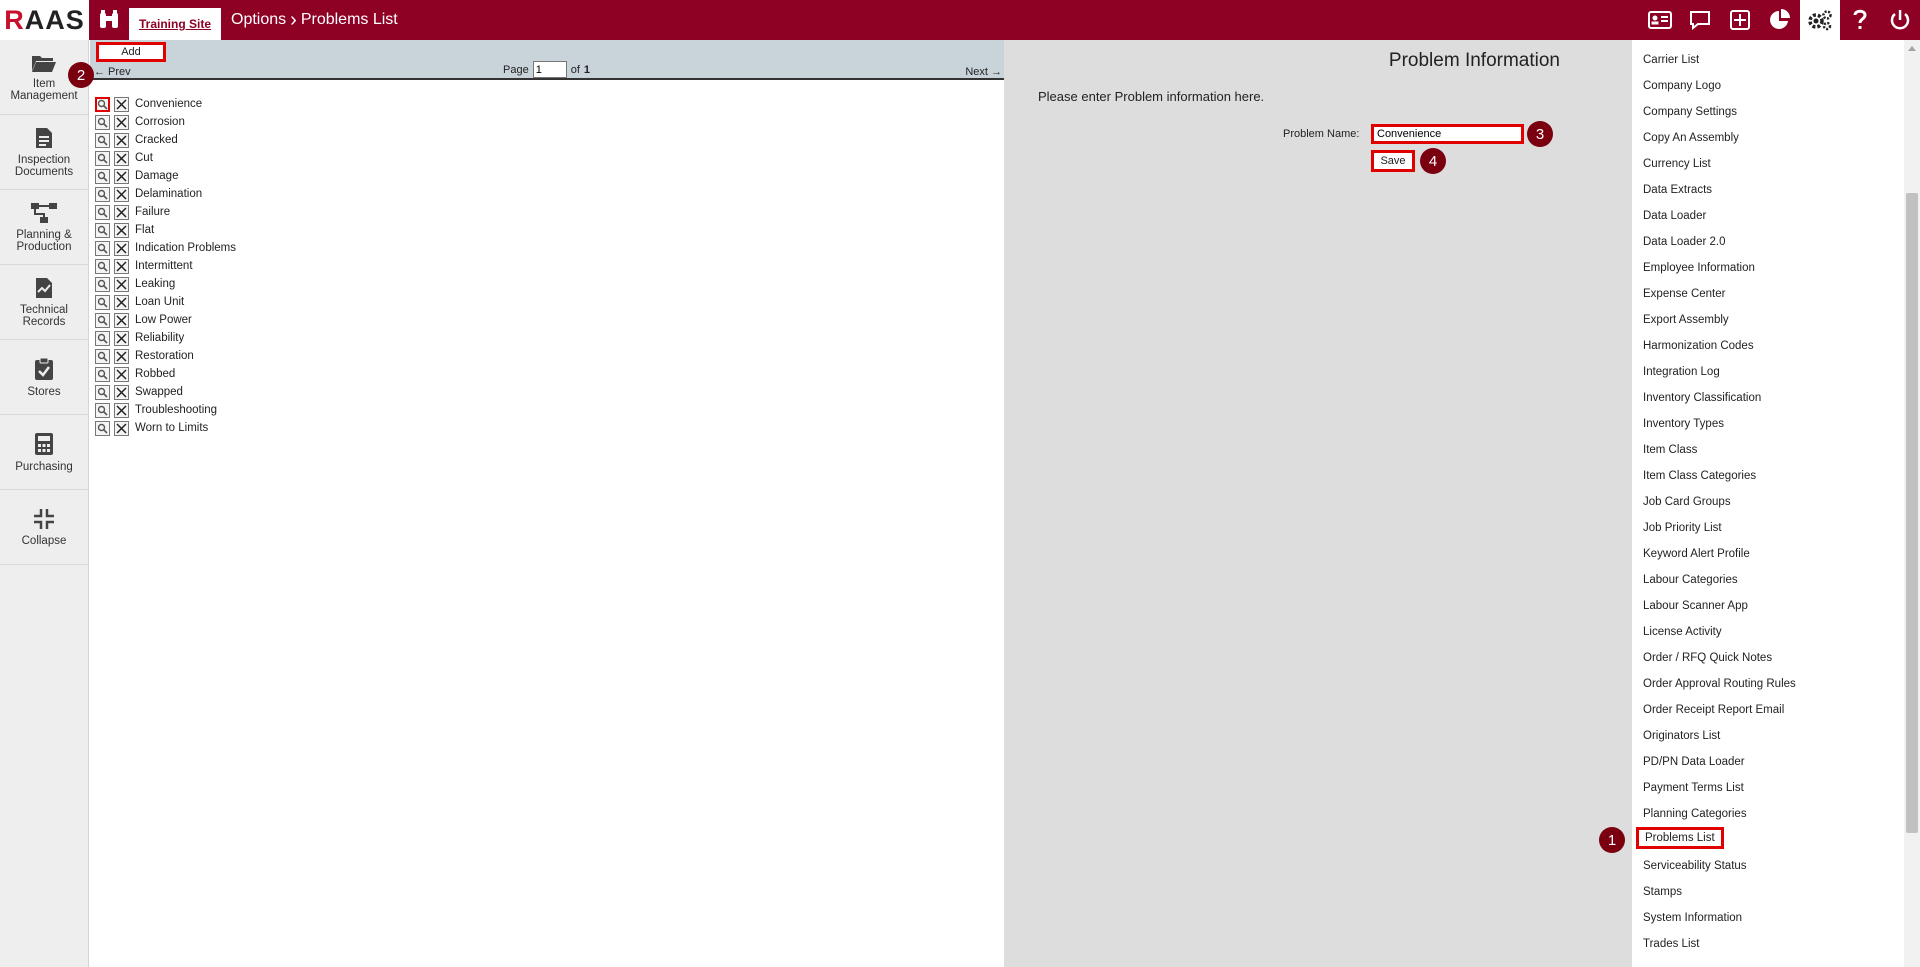 This screenshot has width=1920, height=967. Describe the element at coordinates (1707, 658) in the screenshot. I see `options-item: Order / RFQ Quick Notes` at that location.